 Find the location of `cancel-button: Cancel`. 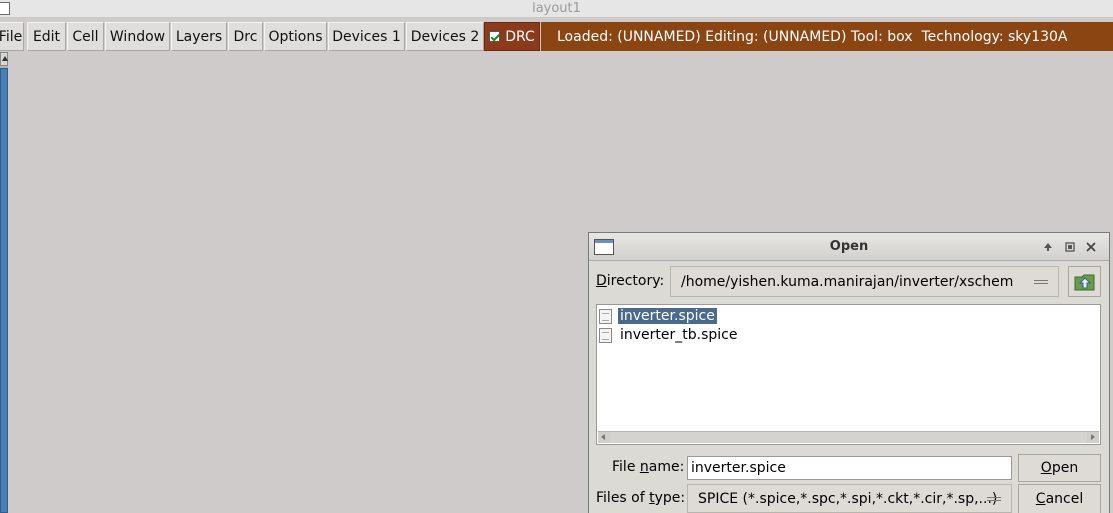

cancel-button: Cancel is located at coordinates (1059, 498).